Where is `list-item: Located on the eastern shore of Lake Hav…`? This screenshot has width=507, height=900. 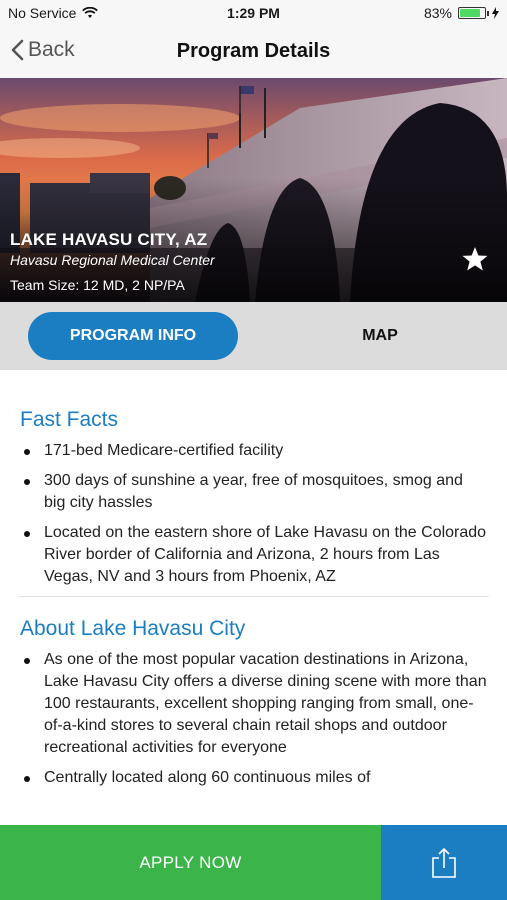
list-item: Located on the eastern shore of Lake Hav… is located at coordinates (253, 555).